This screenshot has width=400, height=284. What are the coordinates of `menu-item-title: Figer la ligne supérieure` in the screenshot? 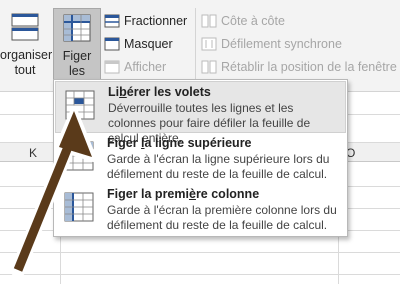 It's located at (179, 143).